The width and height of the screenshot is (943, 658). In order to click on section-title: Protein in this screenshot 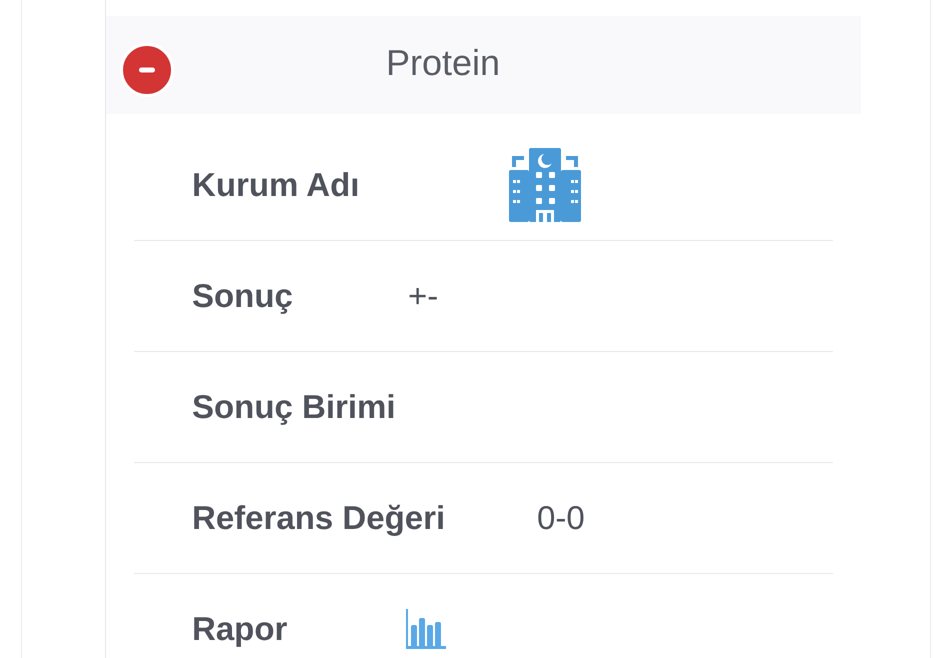, I will do `click(443, 63)`.